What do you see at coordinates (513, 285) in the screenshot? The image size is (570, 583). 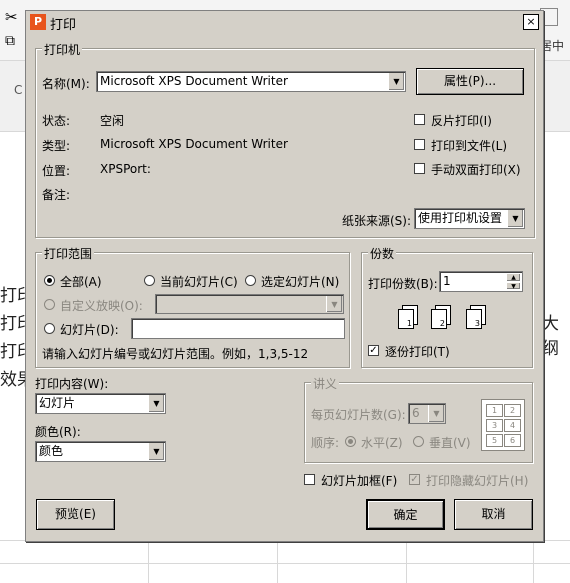 I see `spin-down-icon: ▼` at bounding box center [513, 285].